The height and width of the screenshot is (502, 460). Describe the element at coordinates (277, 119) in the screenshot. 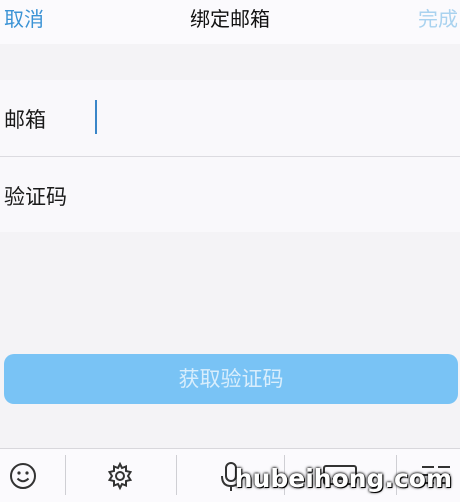

I see `email-input` at that location.